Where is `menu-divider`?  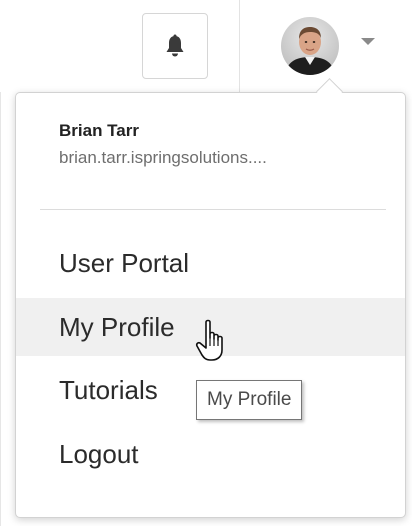 menu-divider is located at coordinates (213, 209).